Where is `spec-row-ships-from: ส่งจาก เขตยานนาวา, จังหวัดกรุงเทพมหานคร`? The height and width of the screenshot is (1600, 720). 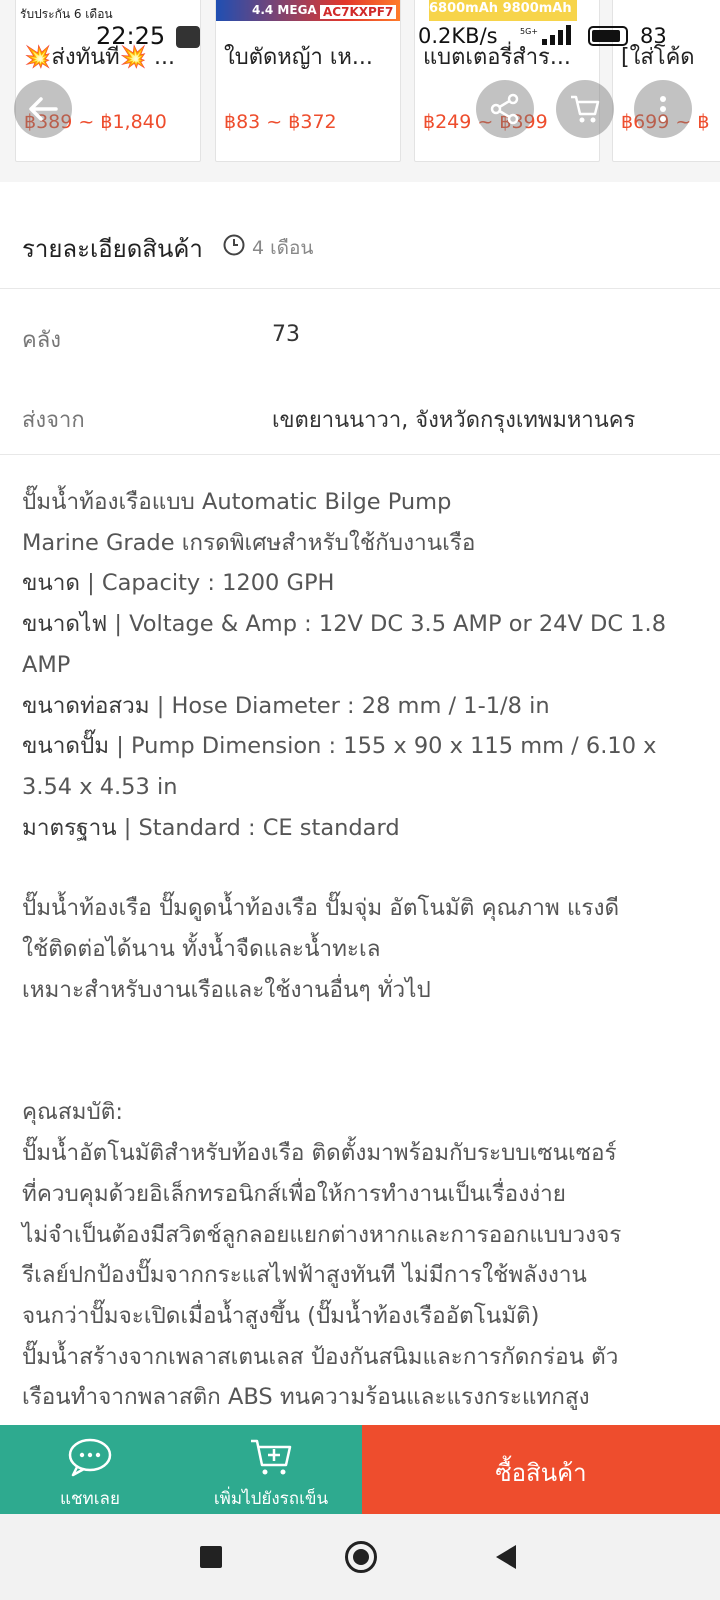 spec-row-ships-from: ส่งจาก เขตยานนาวา, จังหวัดกรุงเทพมหานคร is located at coordinates (360, 416).